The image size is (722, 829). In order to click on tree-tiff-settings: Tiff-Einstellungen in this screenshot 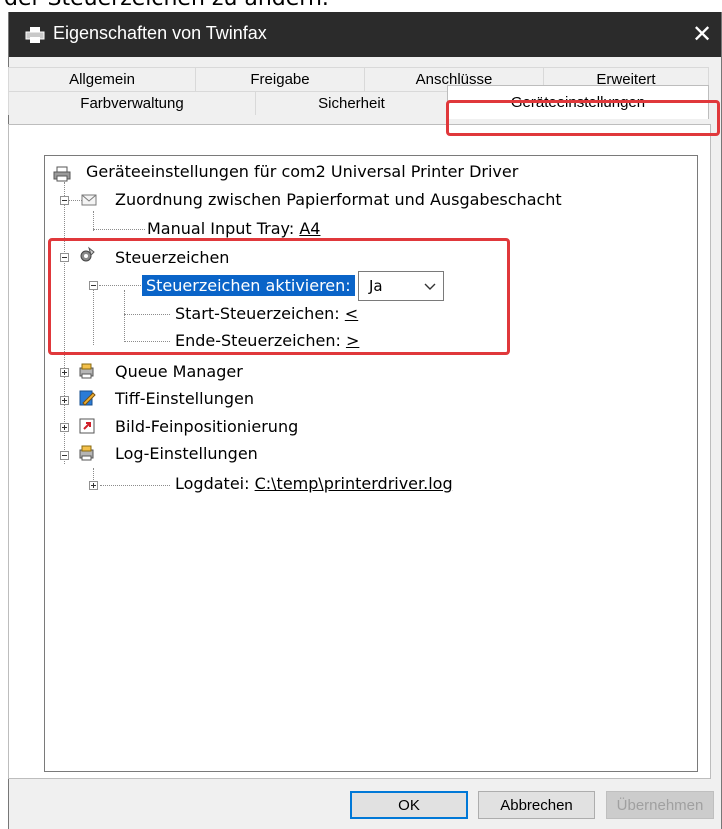, I will do `click(184, 398)`.